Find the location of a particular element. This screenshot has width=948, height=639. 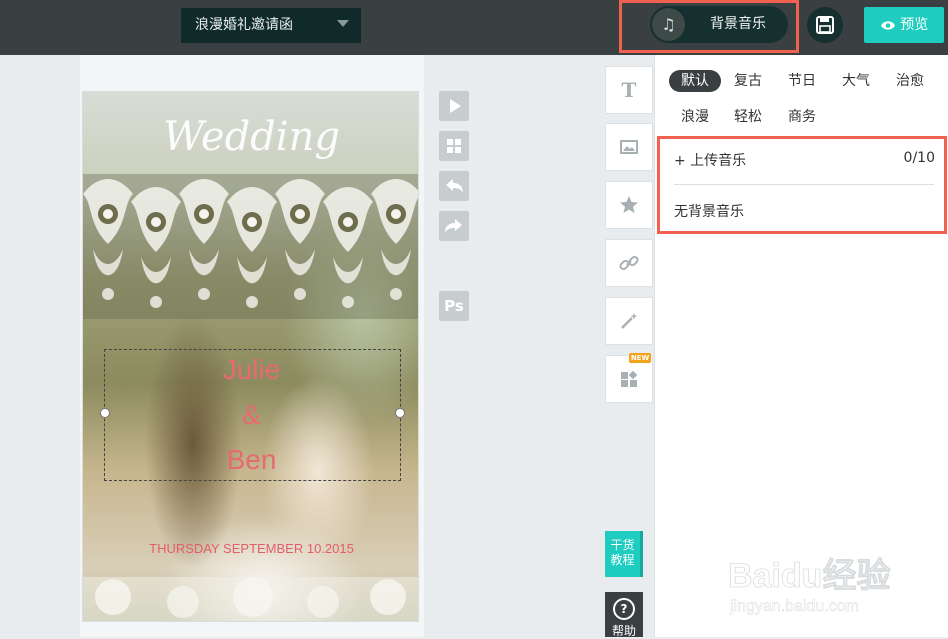

baidu-watermark: Baidu经验 jingyan.baidu.com is located at coordinates (809, 586).